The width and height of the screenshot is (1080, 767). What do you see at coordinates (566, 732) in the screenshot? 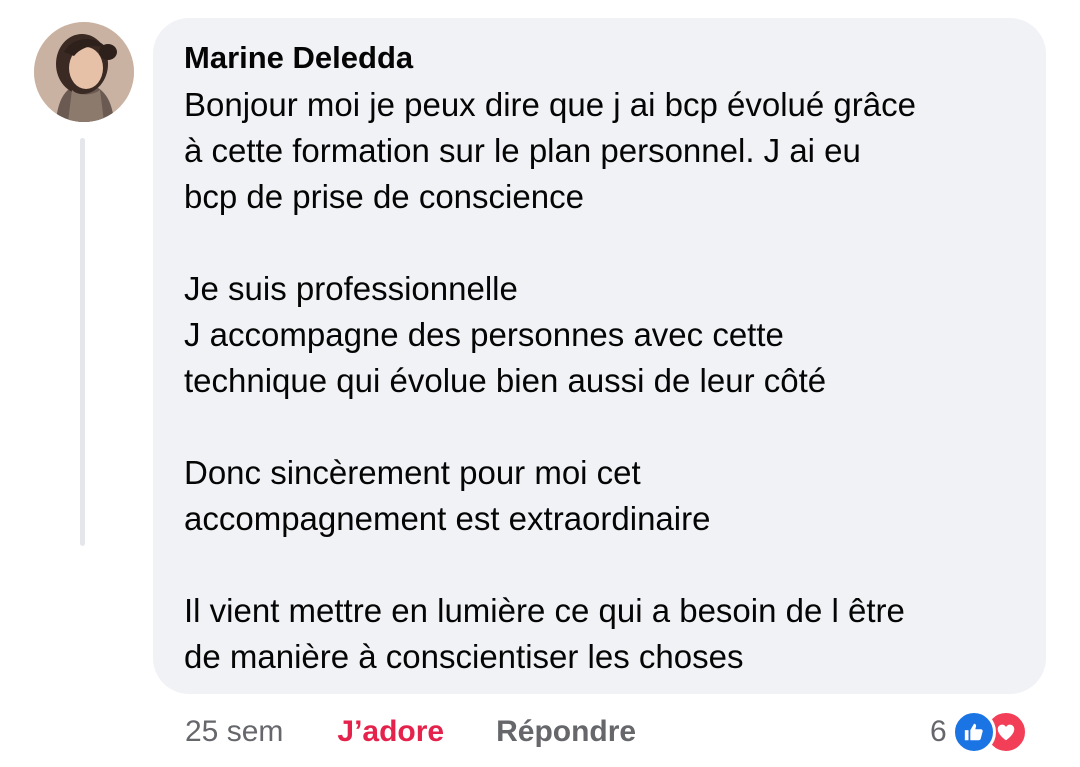
I see `reply-button: Répondre` at bounding box center [566, 732].